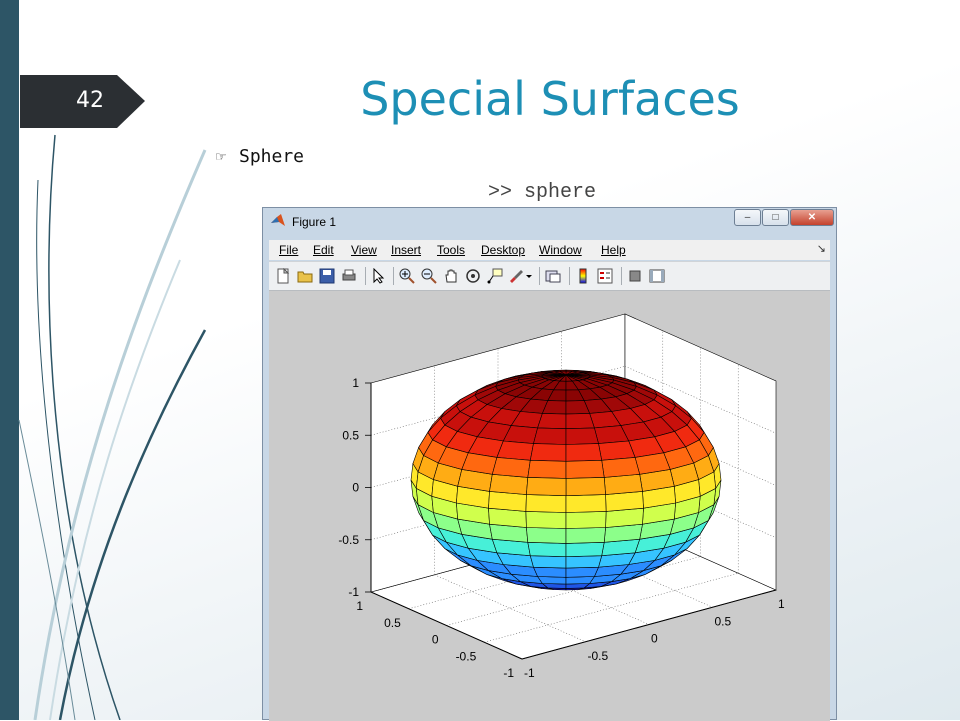  Describe the element at coordinates (529, 673) in the screenshot. I see `x-tick-label: -1` at that location.